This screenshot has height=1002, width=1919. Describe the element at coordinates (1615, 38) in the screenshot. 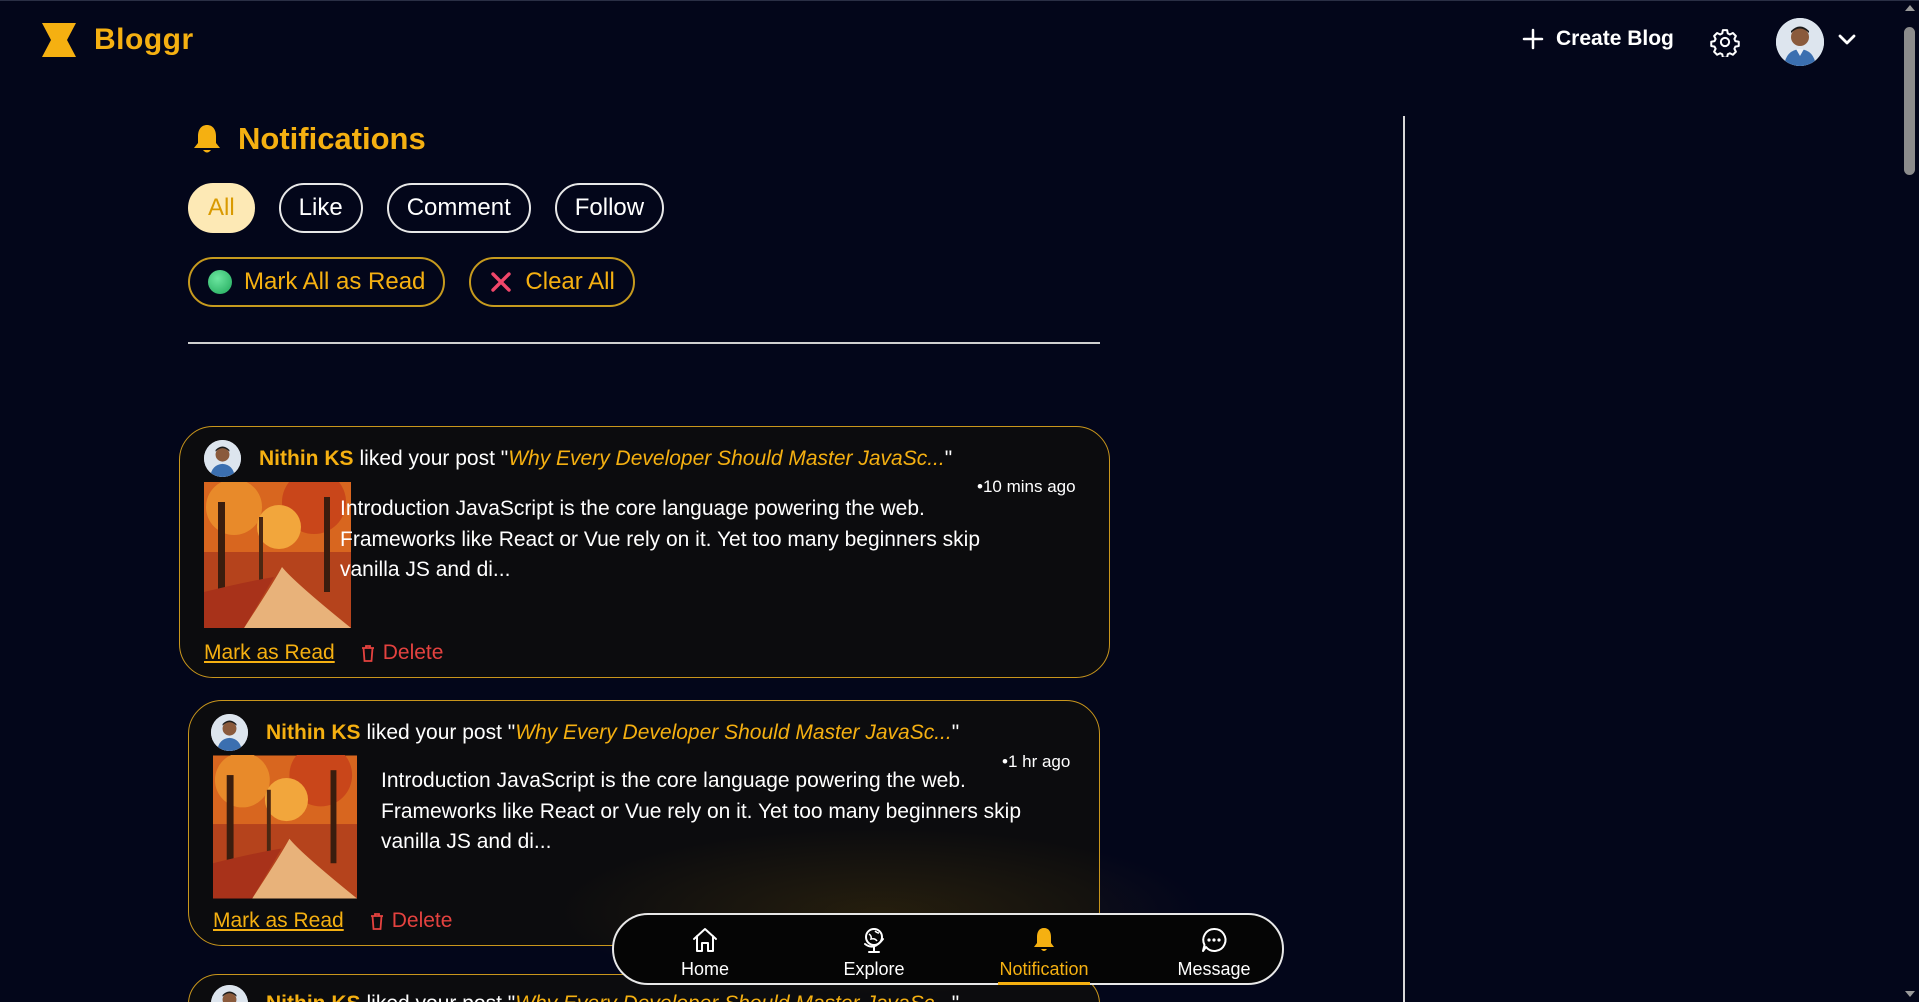

I see `create-blog-label: Create Blog` at that location.